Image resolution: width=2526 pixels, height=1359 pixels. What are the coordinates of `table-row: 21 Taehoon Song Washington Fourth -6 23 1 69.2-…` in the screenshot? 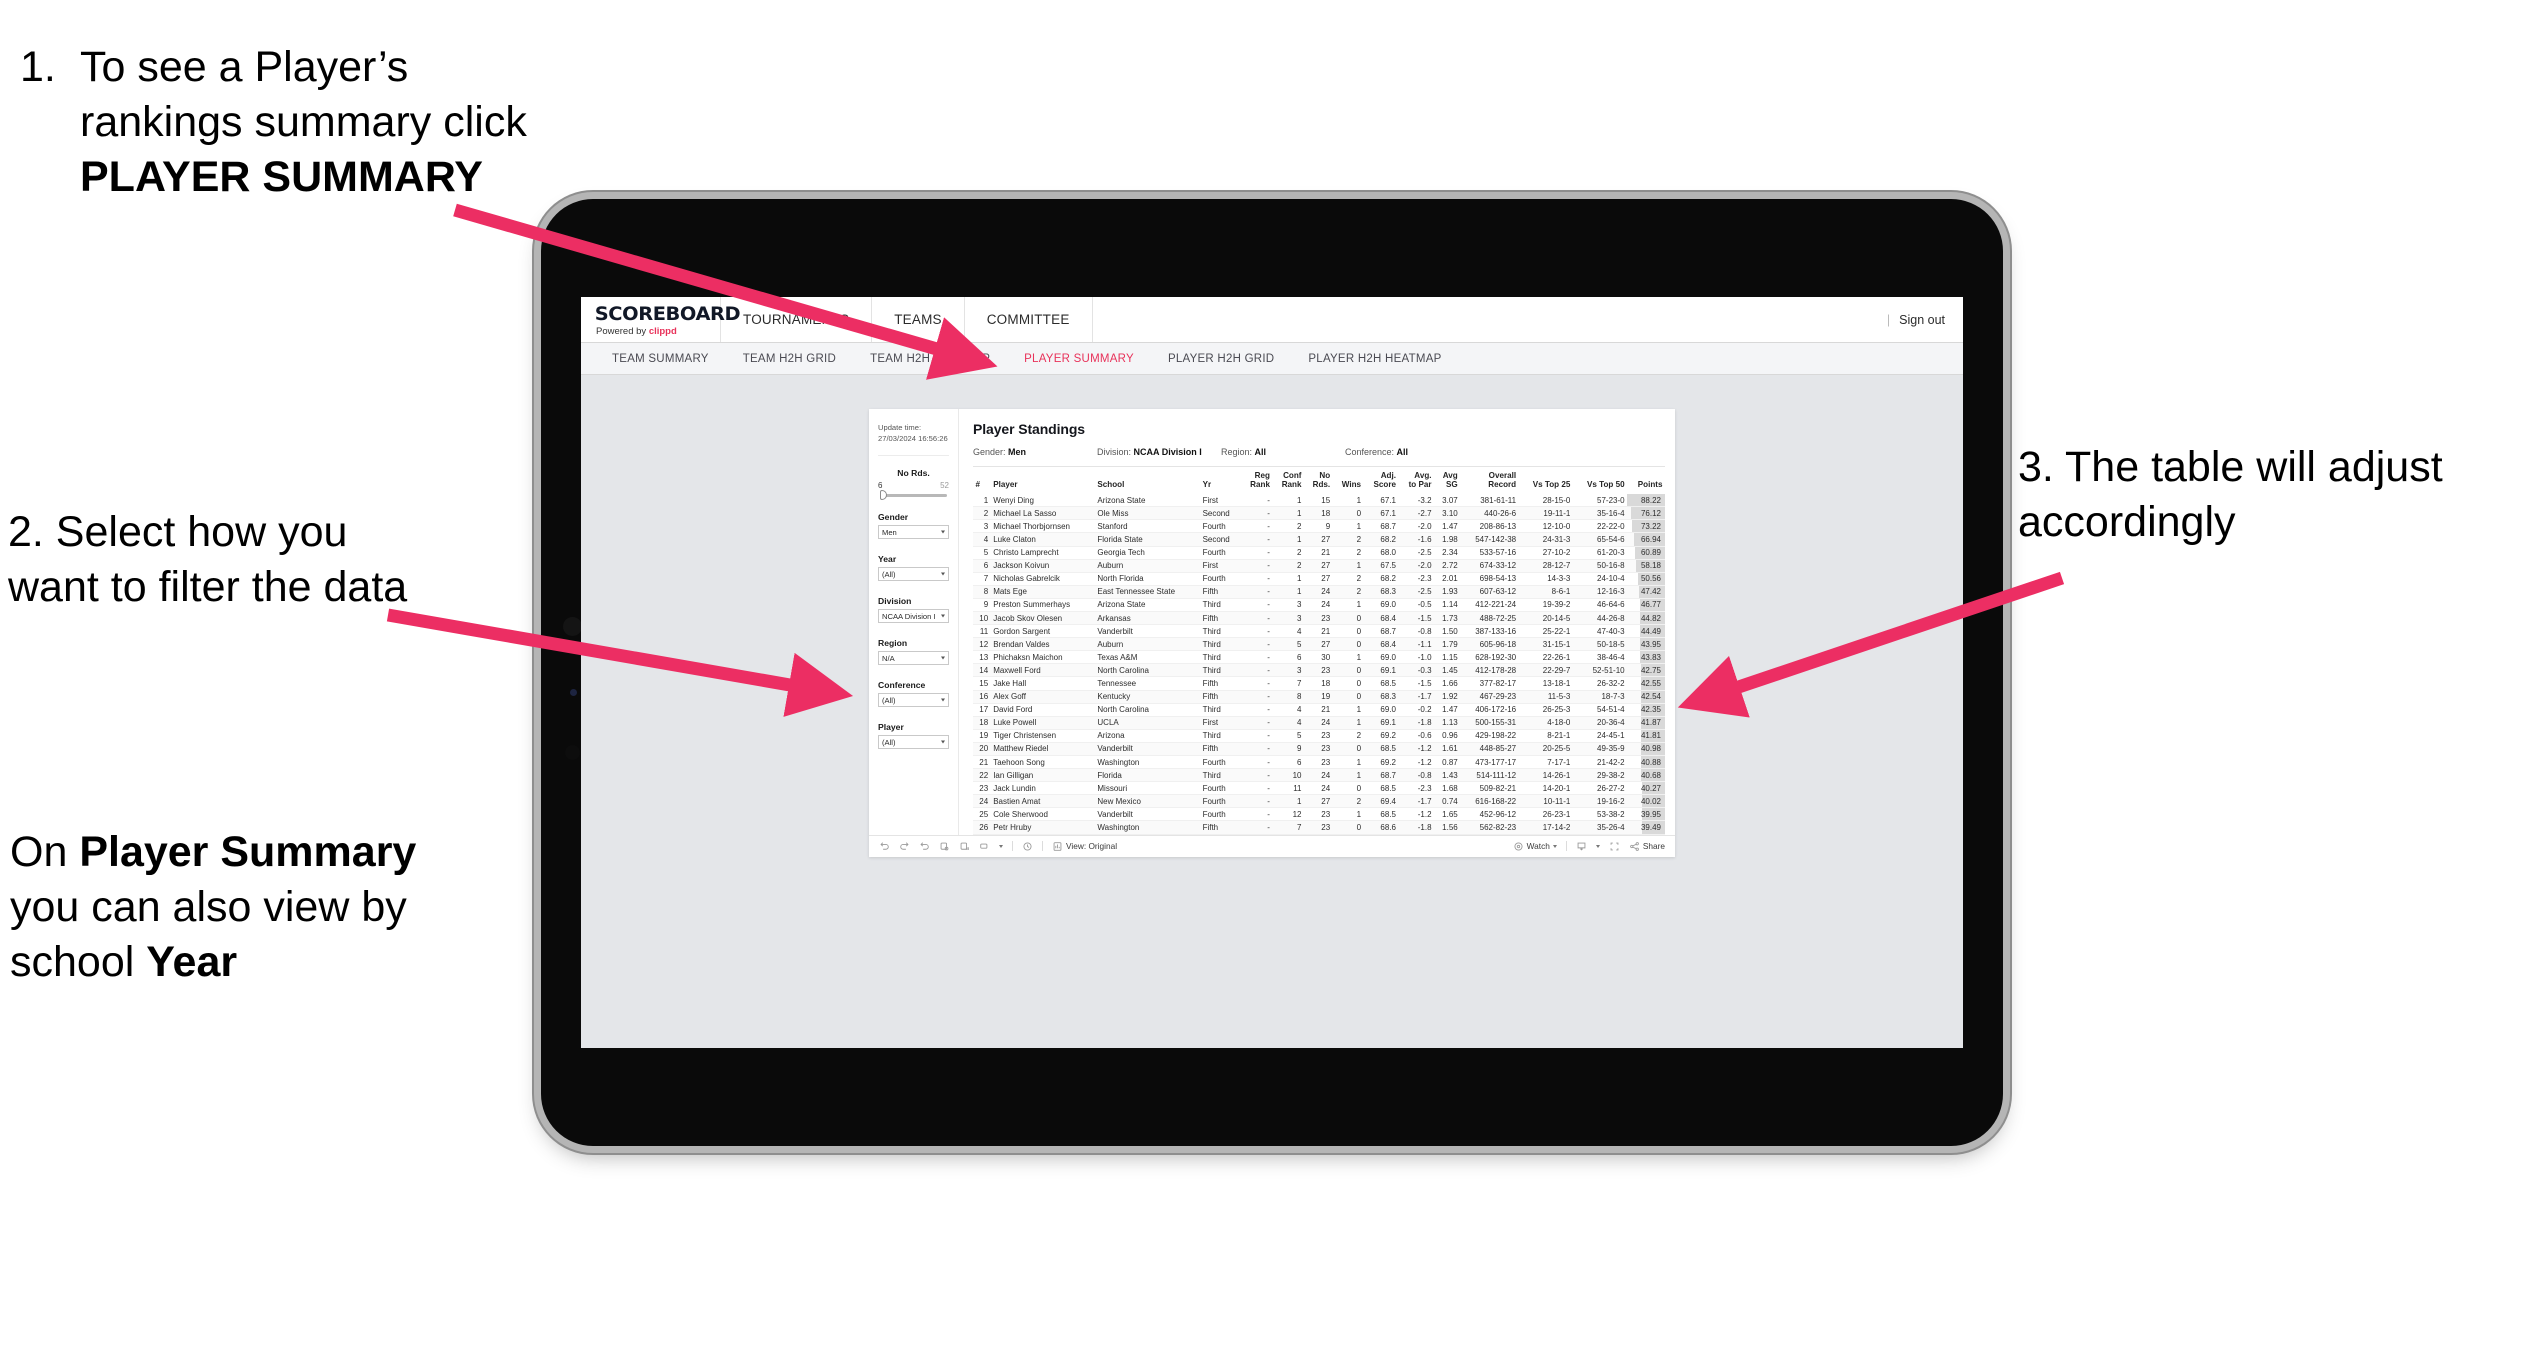 It's located at (1319, 762).